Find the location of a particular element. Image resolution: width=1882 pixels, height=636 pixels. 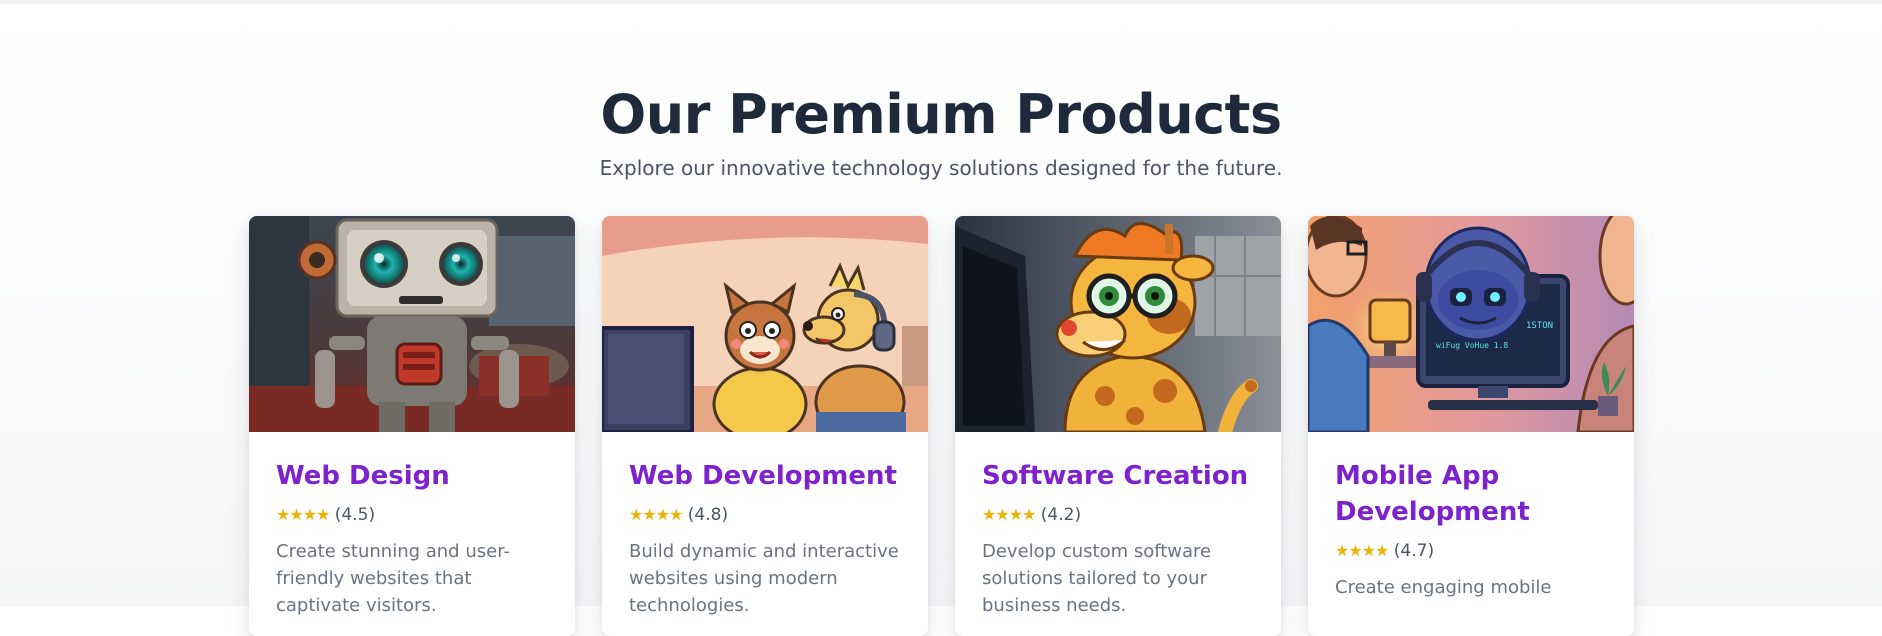

rating-value: (4.8) is located at coordinates (708, 515).